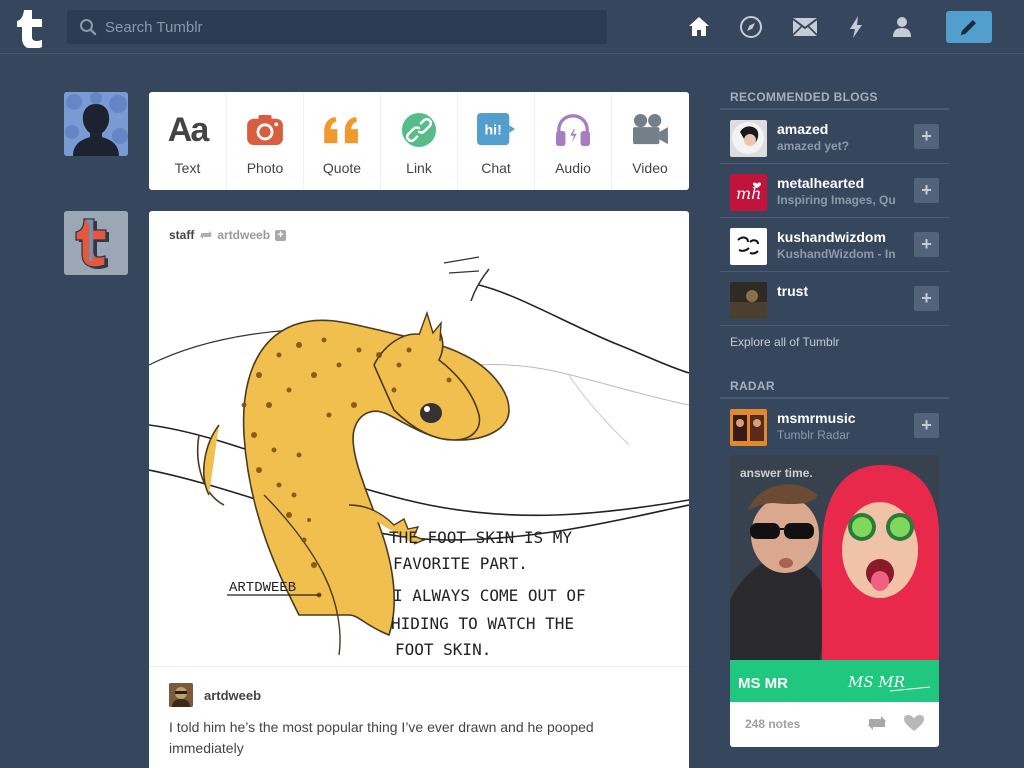  Describe the element at coordinates (813, 435) in the screenshot. I see `blog-subtitle: Tumblr Radar` at that location.